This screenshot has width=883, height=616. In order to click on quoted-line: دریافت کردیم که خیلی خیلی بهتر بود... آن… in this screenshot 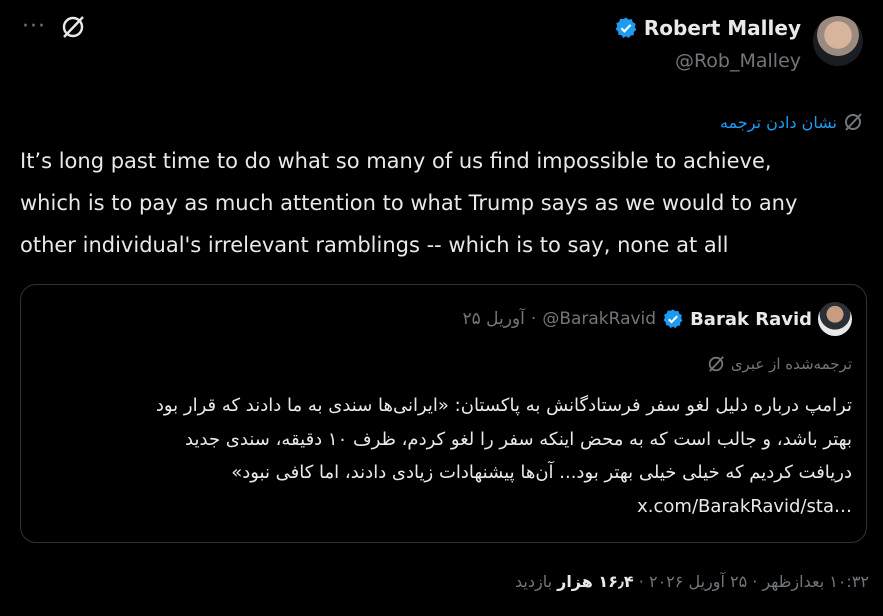, I will do `click(541, 472)`.